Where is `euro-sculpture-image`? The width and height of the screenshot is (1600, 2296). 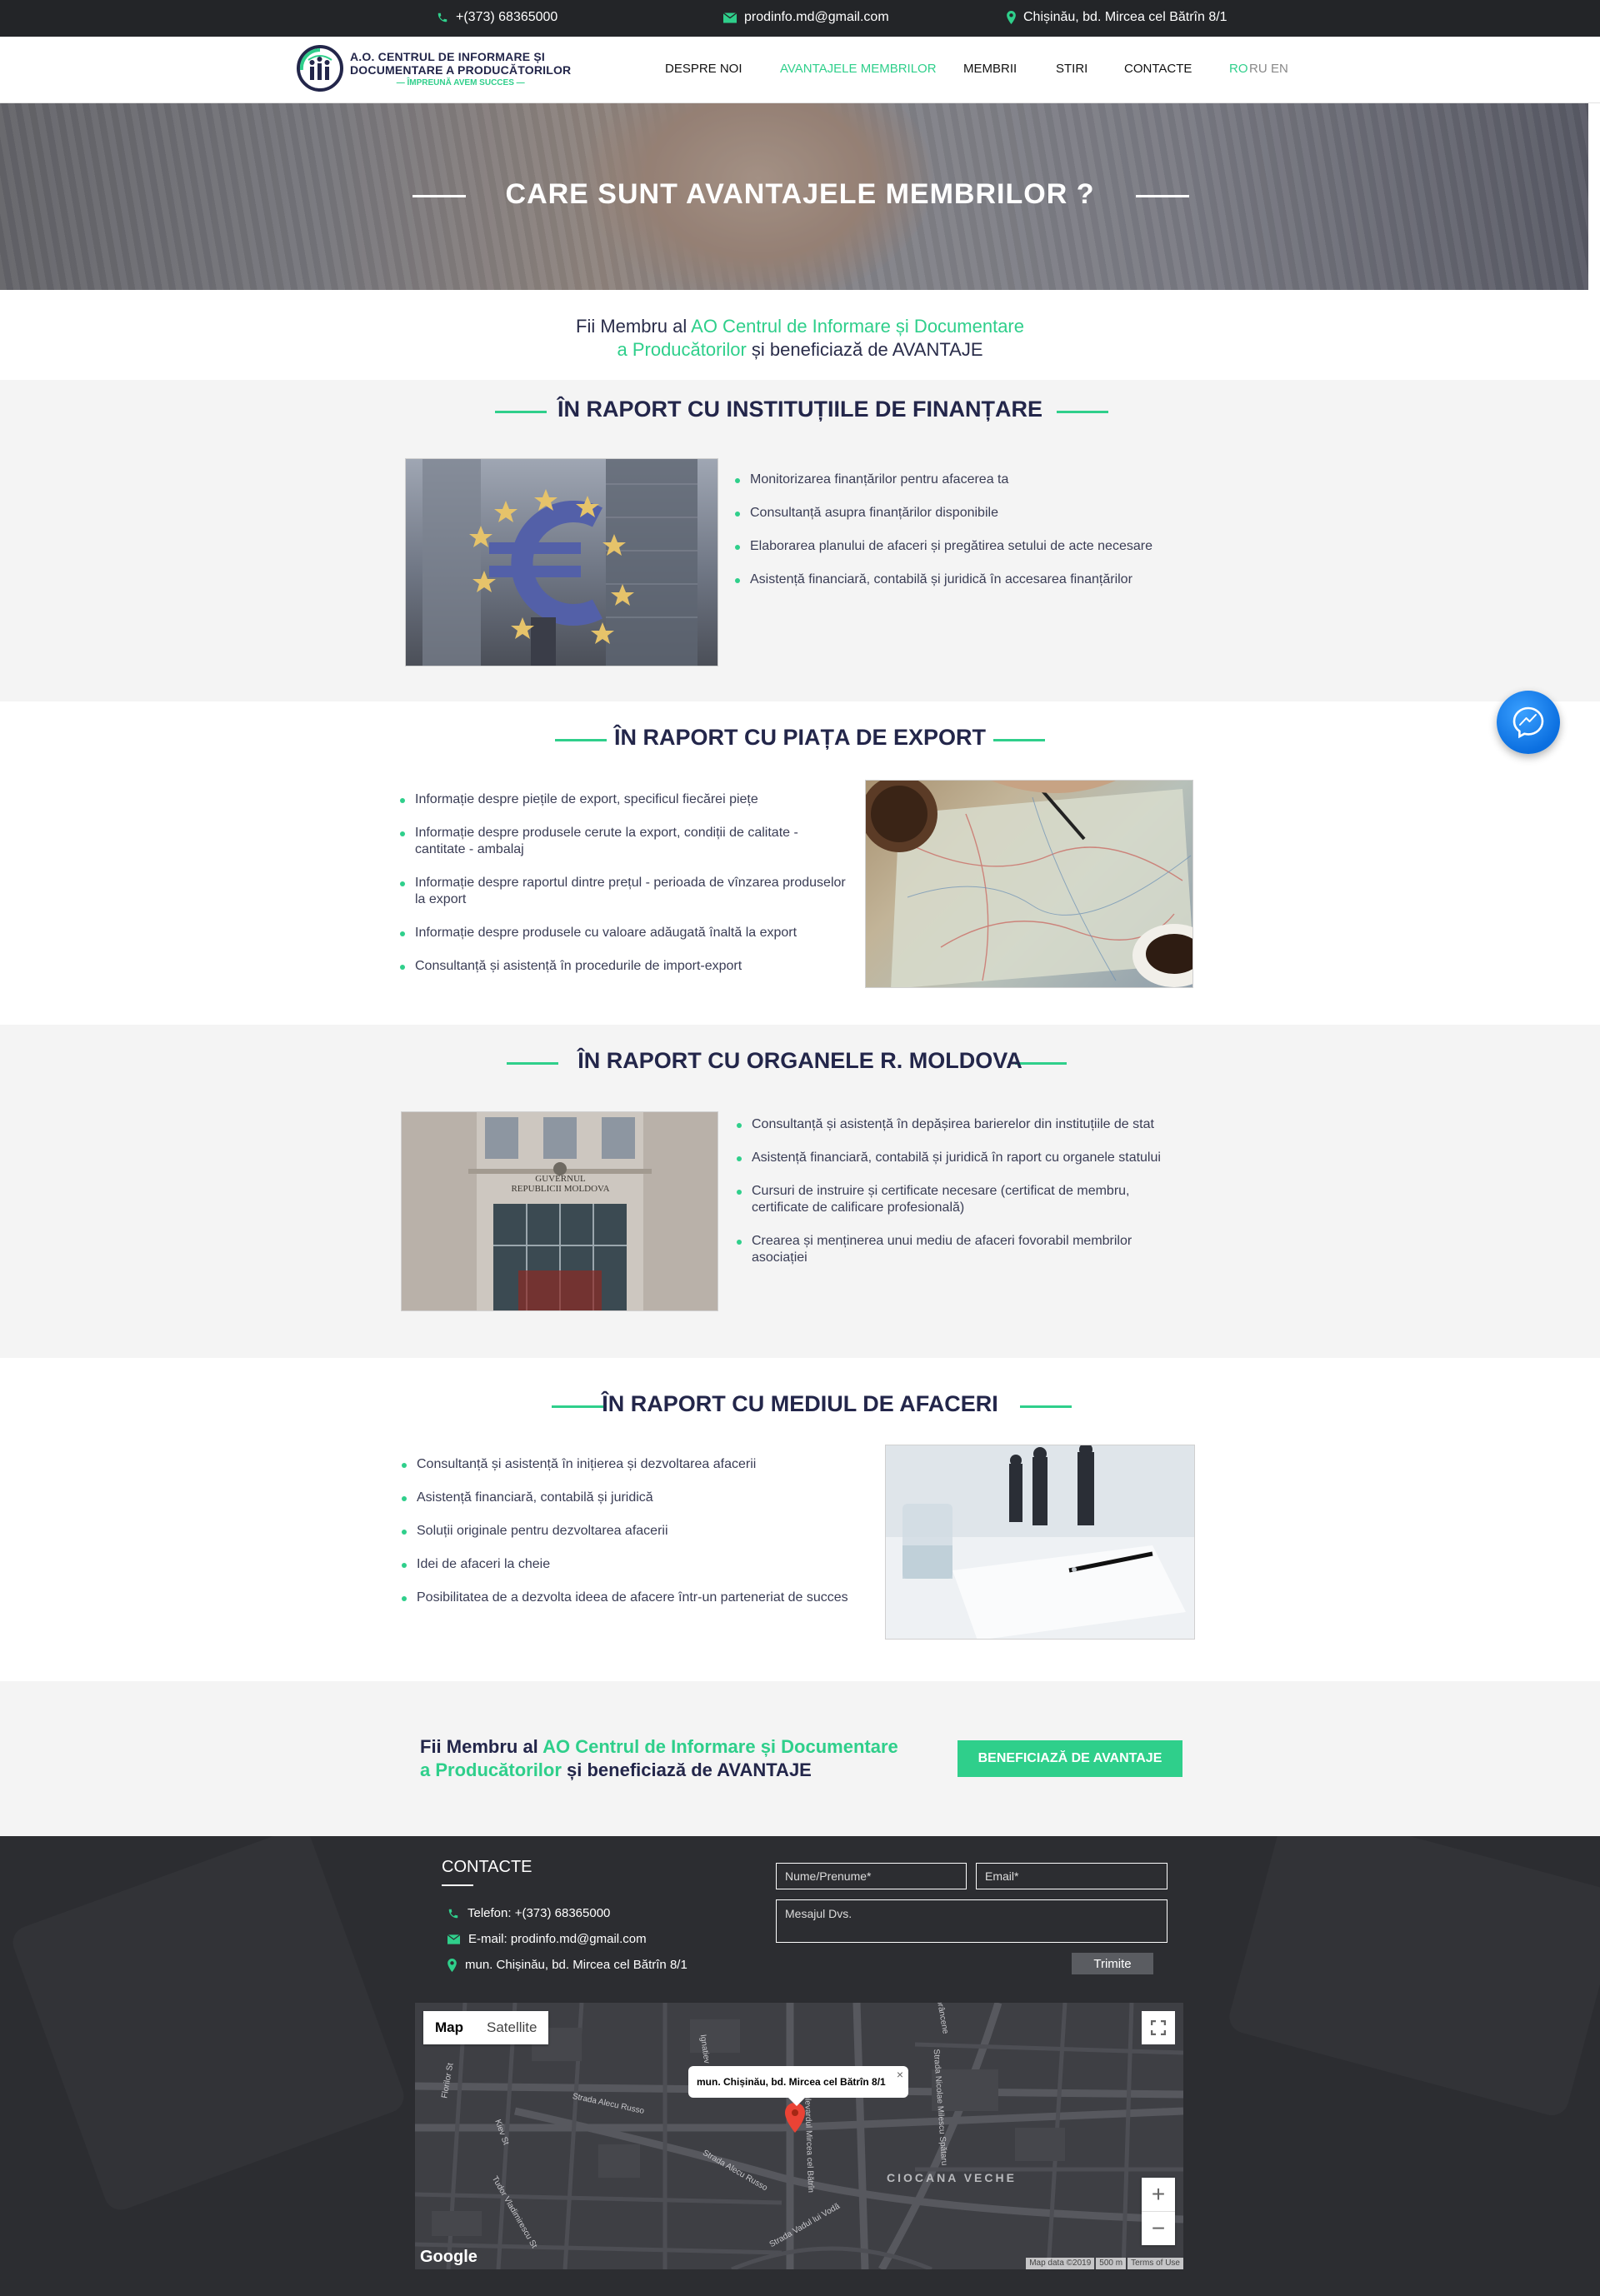 euro-sculpture-image is located at coordinates (560, 562).